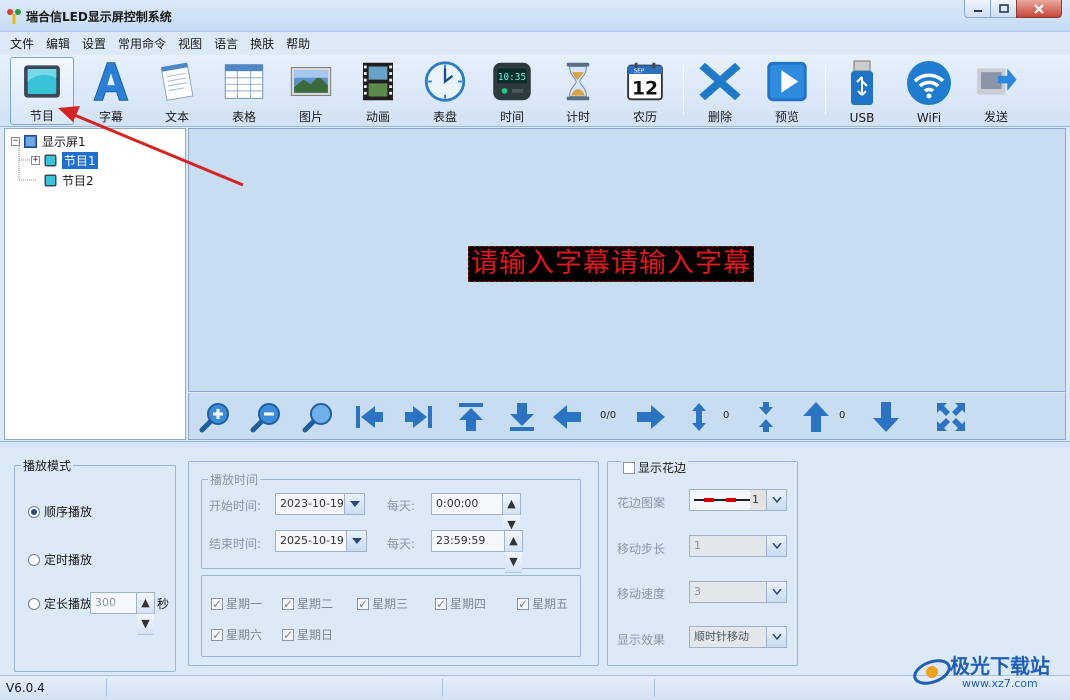  I want to click on send-button: 发送, so click(996, 91).